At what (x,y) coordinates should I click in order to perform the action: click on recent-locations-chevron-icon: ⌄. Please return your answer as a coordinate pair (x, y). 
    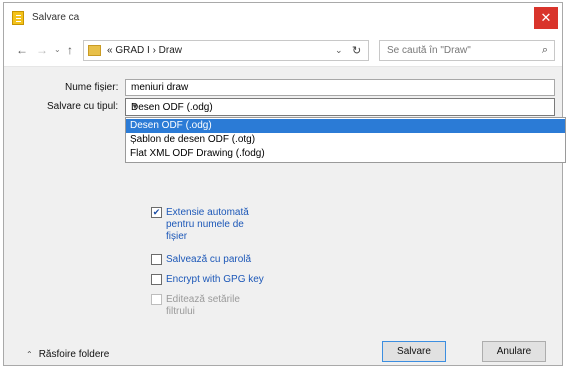
    Looking at the image, I should click on (57, 49).